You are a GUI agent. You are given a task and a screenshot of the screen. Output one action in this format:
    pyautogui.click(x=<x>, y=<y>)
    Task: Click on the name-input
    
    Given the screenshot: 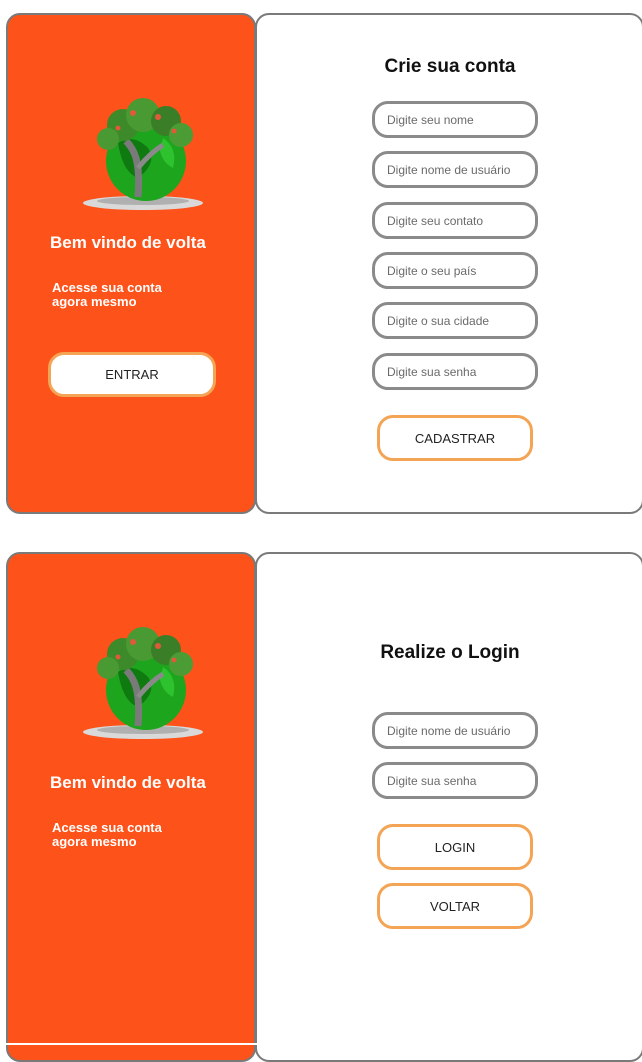 What is the action you would take?
    pyautogui.click(x=455, y=119)
    